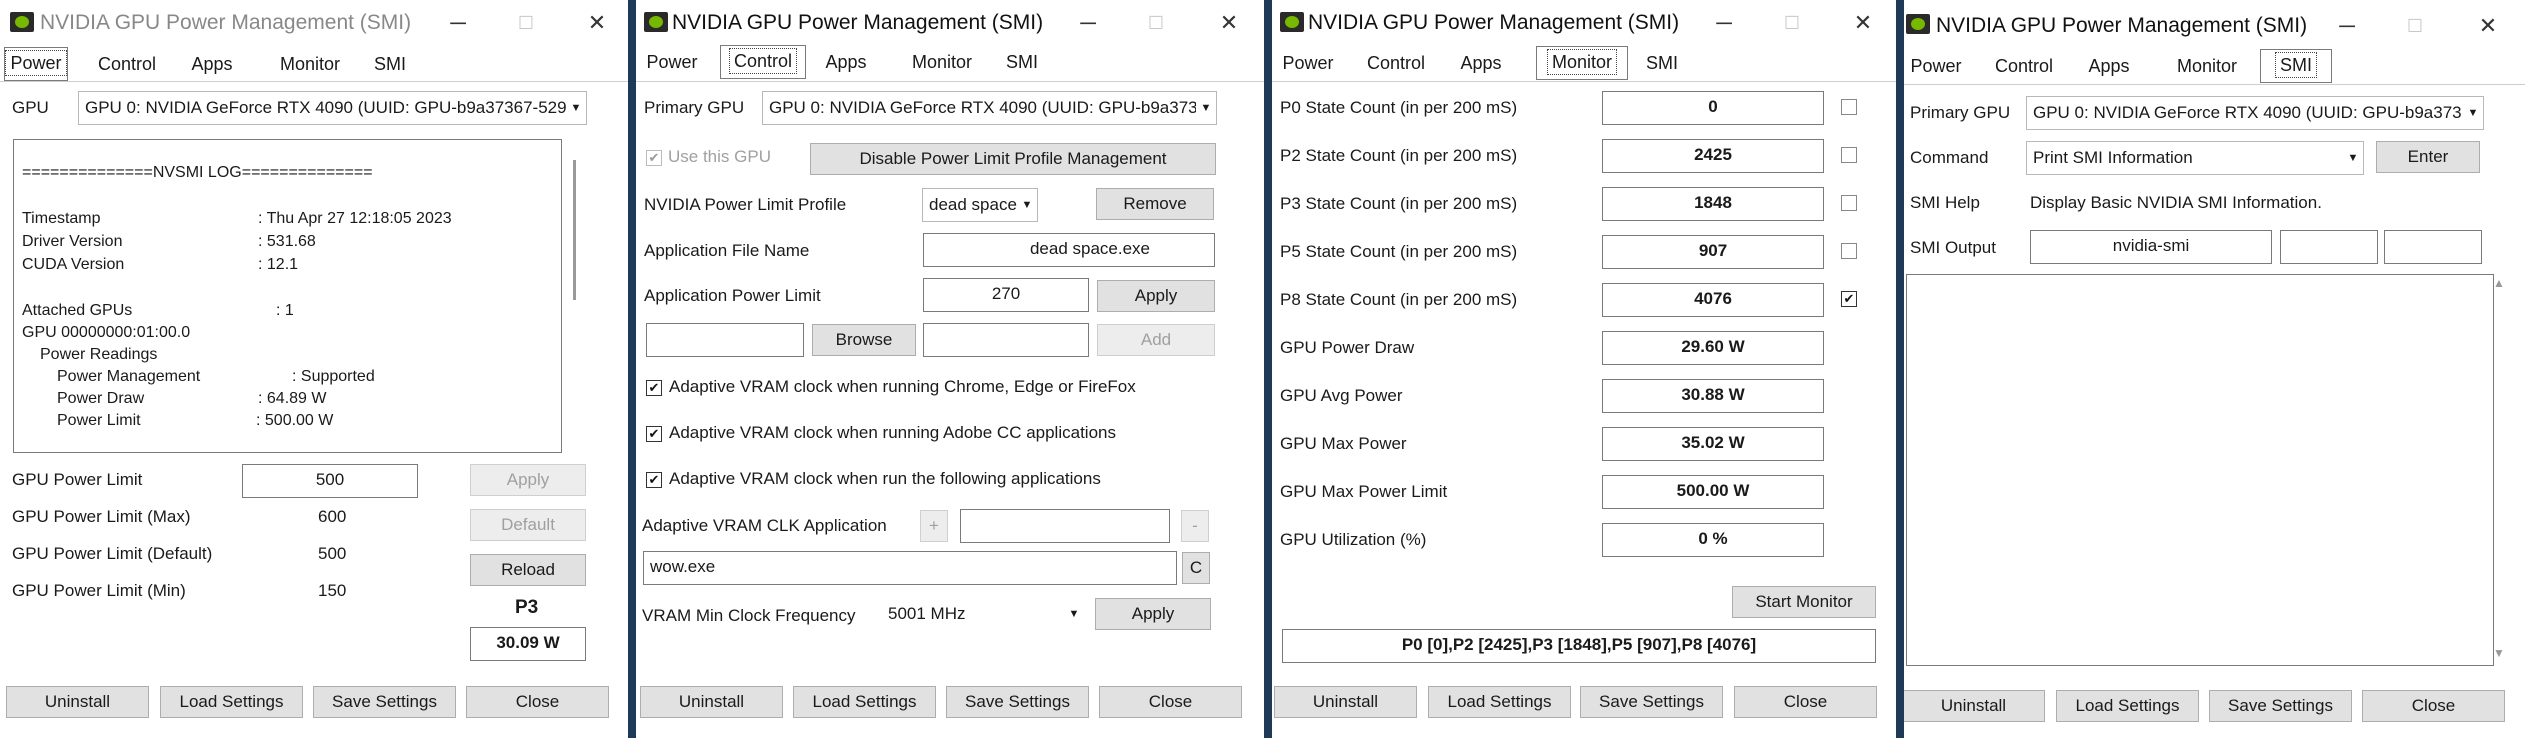 The height and width of the screenshot is (738, 2525). What do you see at coordinates (980, 205) in the screenshot?
I see `power-profile-select: dead space.exe;2 ▼` at bounding box center [980, 205].